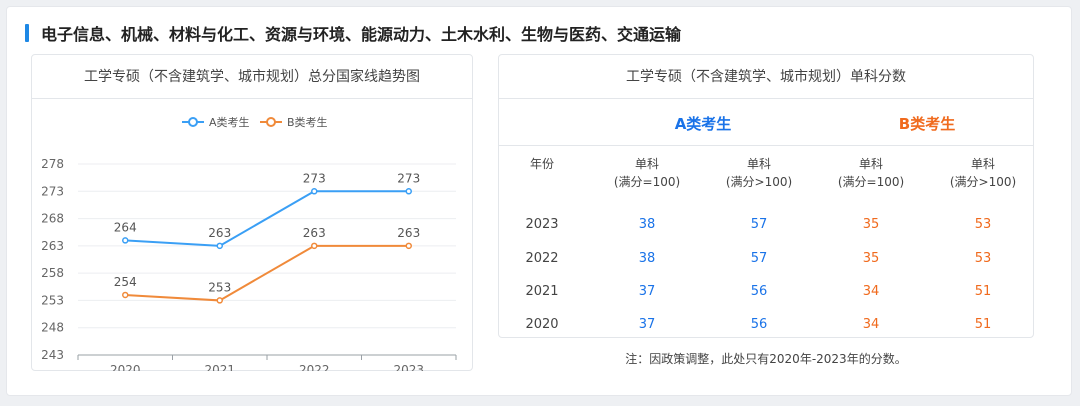  Describe the element at coordinates (766, 359) in the screenshot. I see `table-note: 注：因政策调整，此处只有2020年-2023年的分数。` at that location.